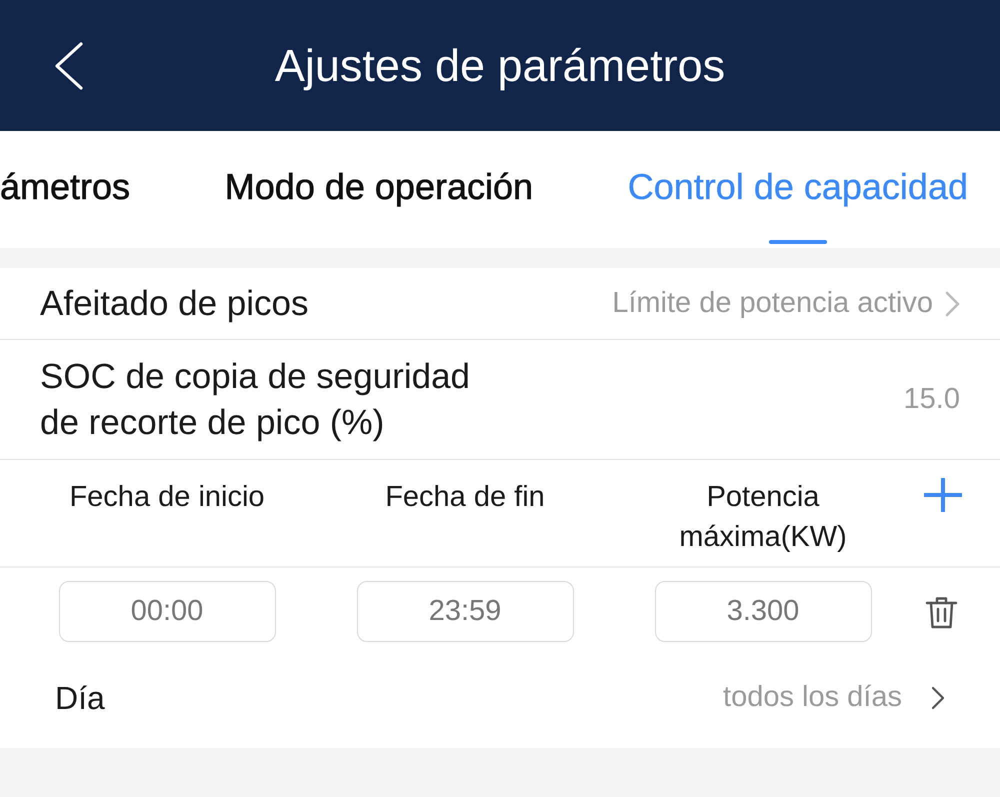  Describe the element at coordinates (943, 495) in the screenshot. I see `add-icon` at that location.